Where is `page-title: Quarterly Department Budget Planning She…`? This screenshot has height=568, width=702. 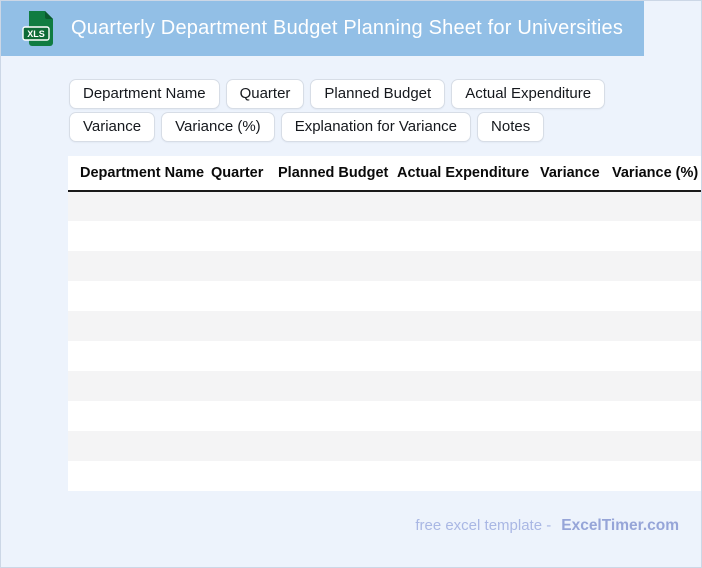
page-title: Quarterly Department Budget Planning She… is located at coordinates (347, 28).